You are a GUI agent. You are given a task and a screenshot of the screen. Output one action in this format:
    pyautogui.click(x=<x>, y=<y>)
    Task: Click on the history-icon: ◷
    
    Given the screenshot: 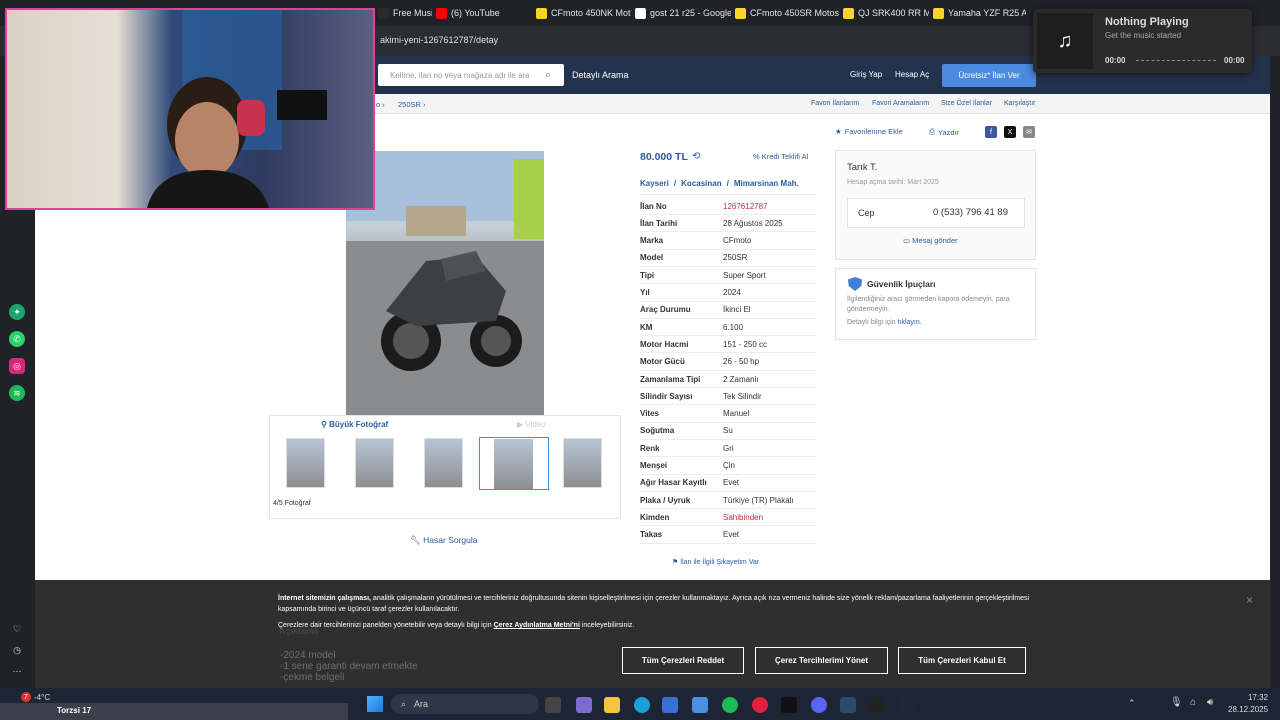 What is the action you would take?
    pyautogui.click(x=17, y=650)
    